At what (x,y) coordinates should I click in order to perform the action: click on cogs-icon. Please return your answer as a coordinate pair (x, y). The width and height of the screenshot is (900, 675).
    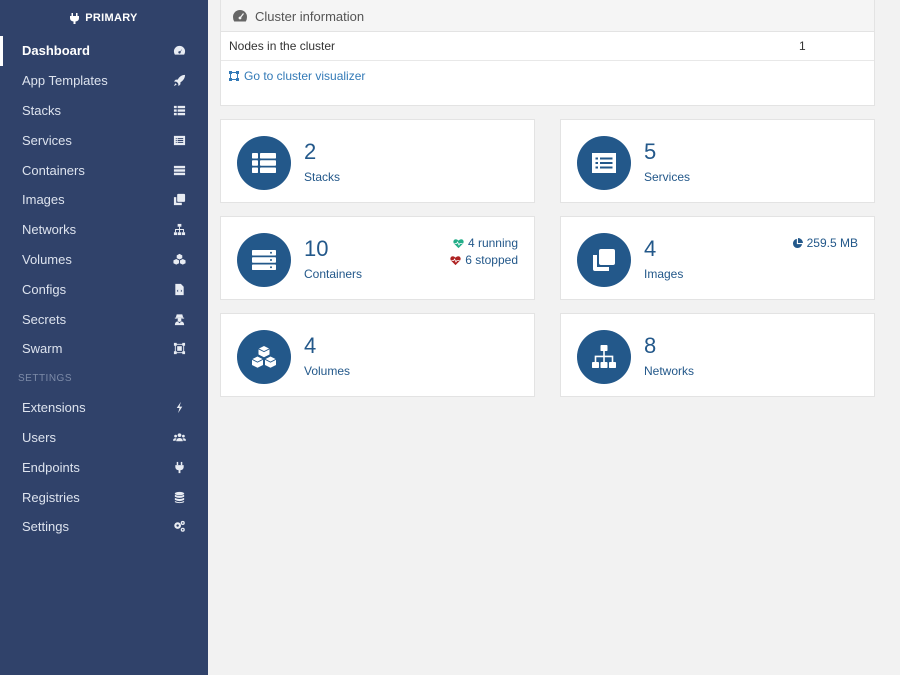
    Looking at the image, I should click on (179, 527).